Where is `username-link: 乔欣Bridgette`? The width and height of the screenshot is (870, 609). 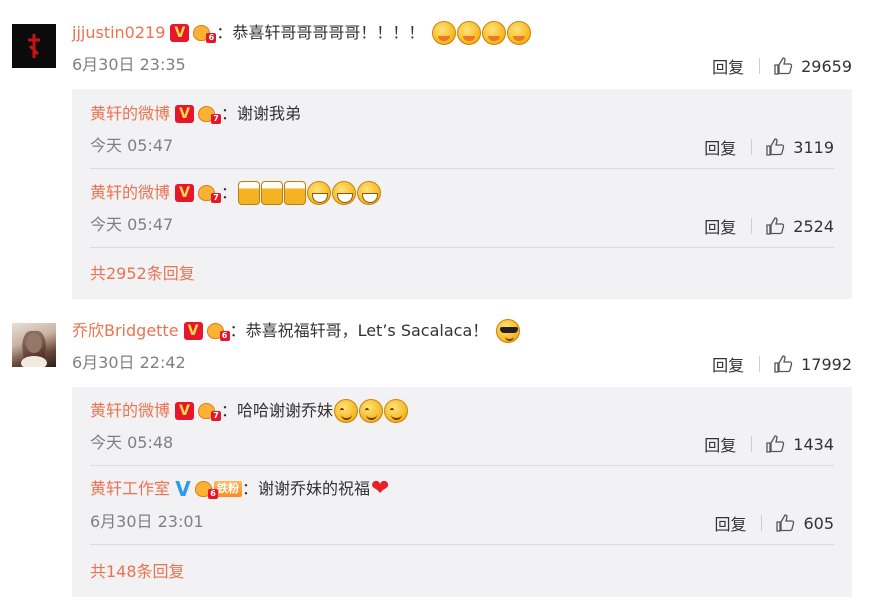
username-link: 乔欣Bridgette is located at coordinates (125, 331).